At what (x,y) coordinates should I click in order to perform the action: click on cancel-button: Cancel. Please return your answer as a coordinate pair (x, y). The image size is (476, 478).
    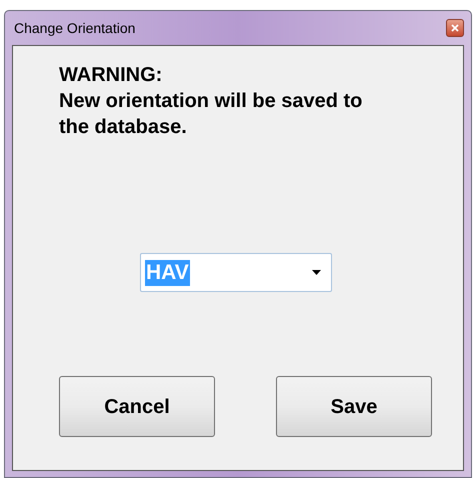
    Looking at the image, I should click on (137, 406).